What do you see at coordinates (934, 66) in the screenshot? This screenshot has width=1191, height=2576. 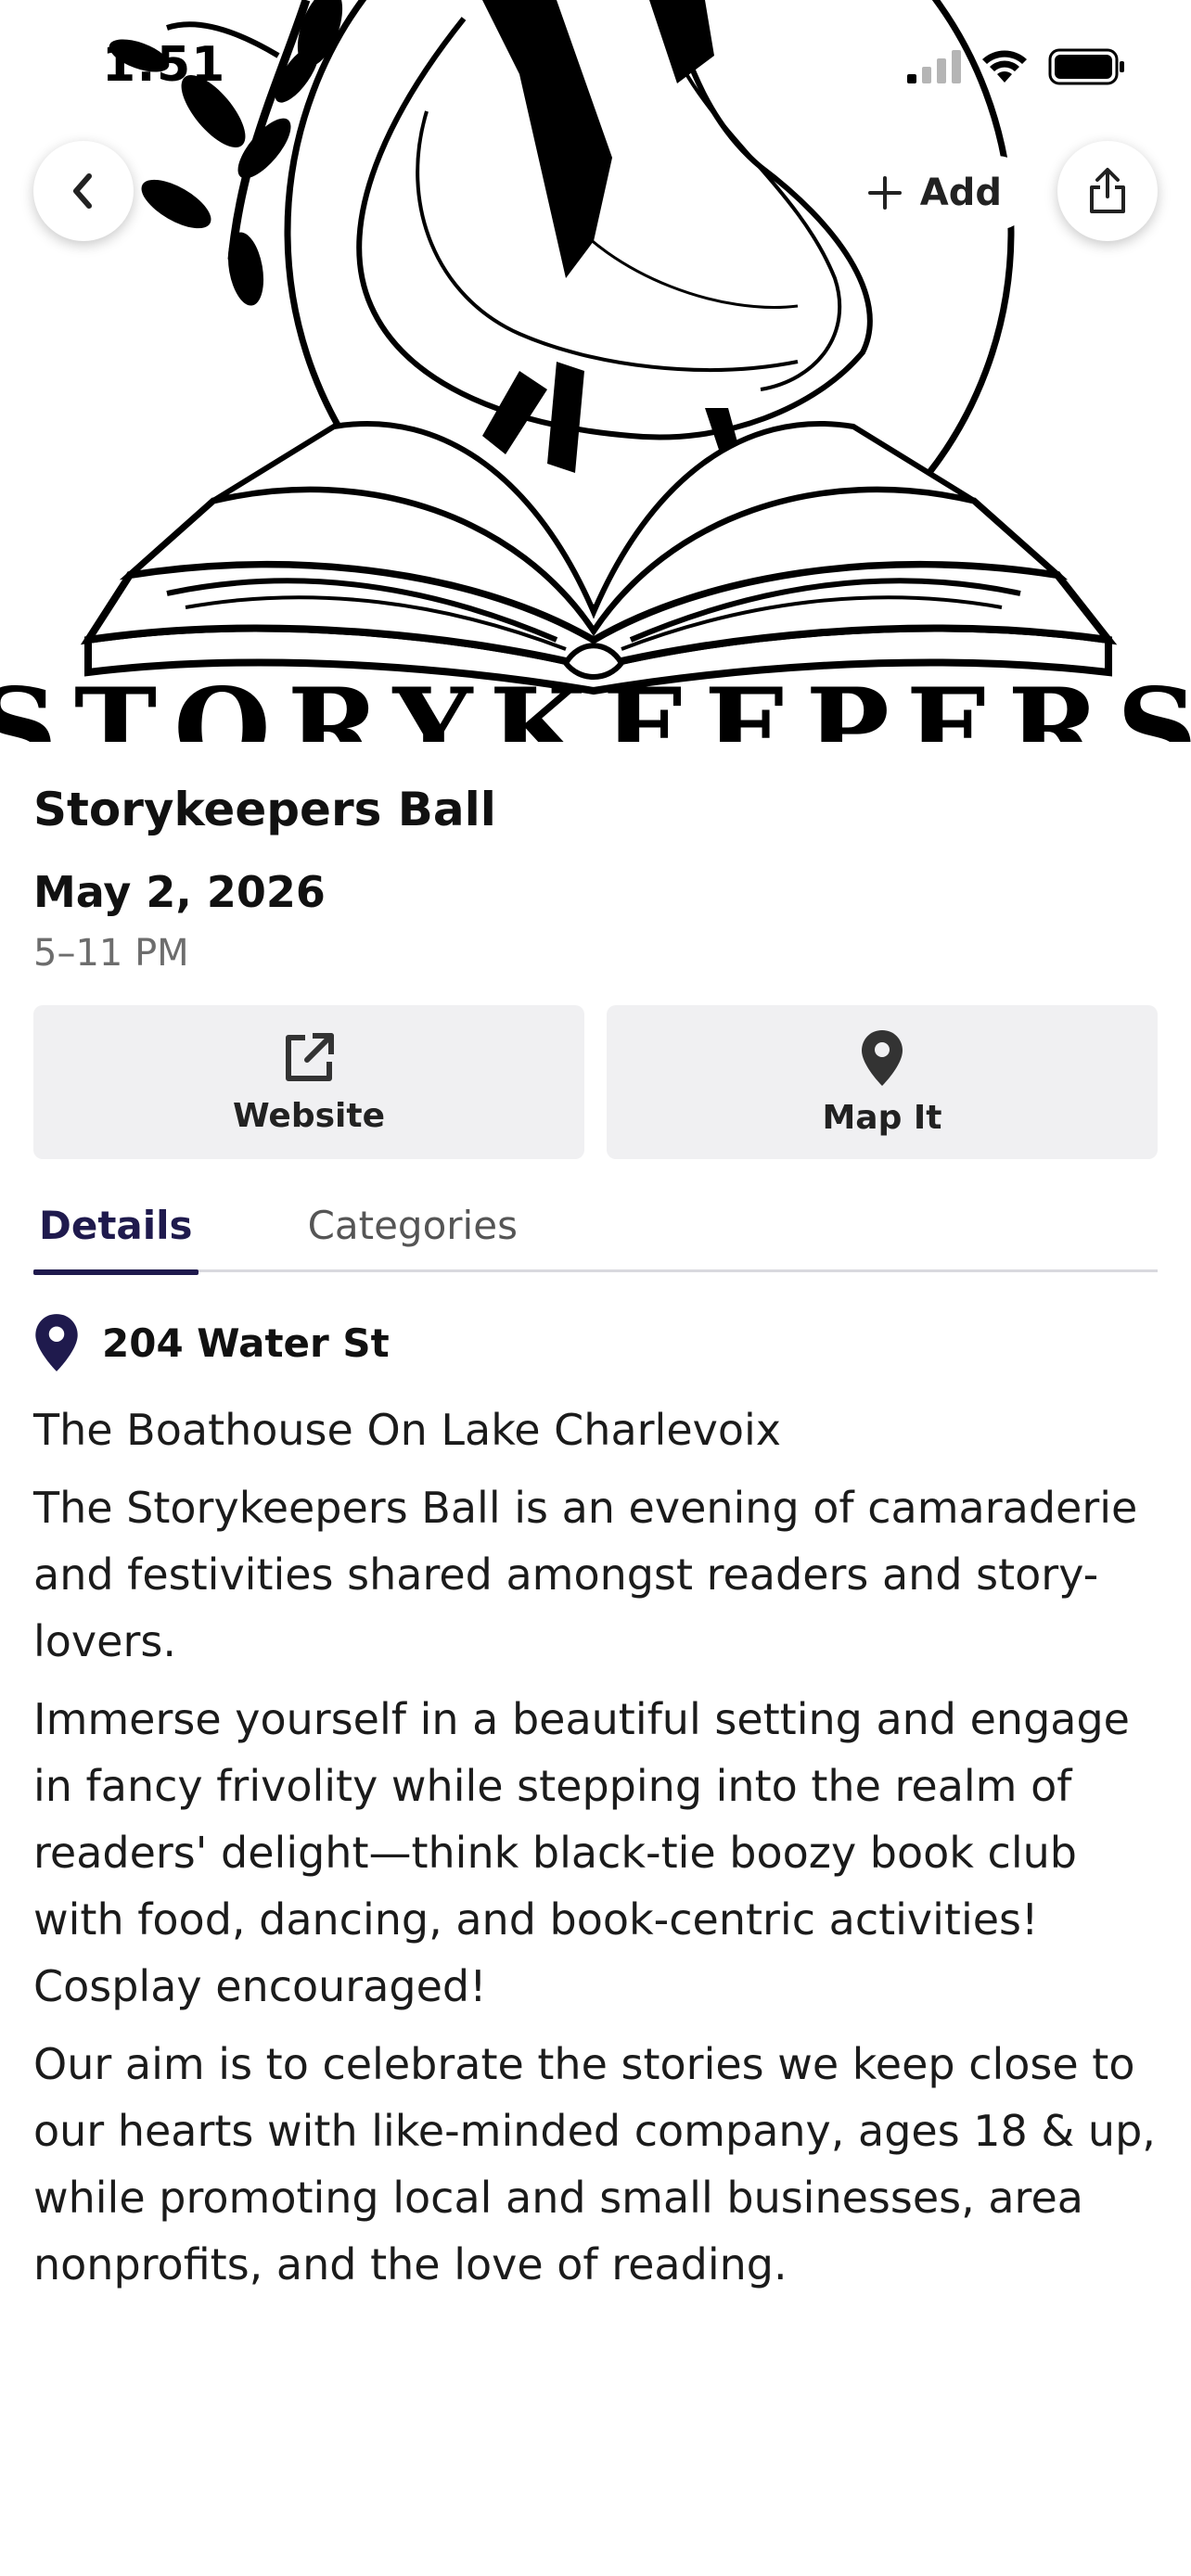 I see `cellular-signal-icon` at bounding box center [934, 66].